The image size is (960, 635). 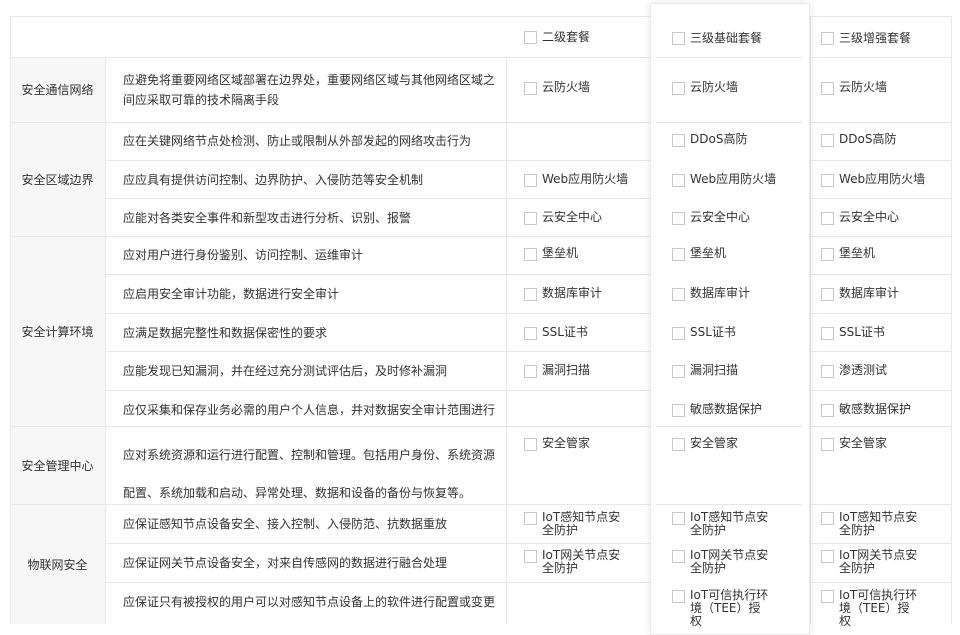 I want to click on requirement-text: 应能发现已知漏洞，并在经过充分测试评估后，及时修补漏洞, so click(x=285, y=371).